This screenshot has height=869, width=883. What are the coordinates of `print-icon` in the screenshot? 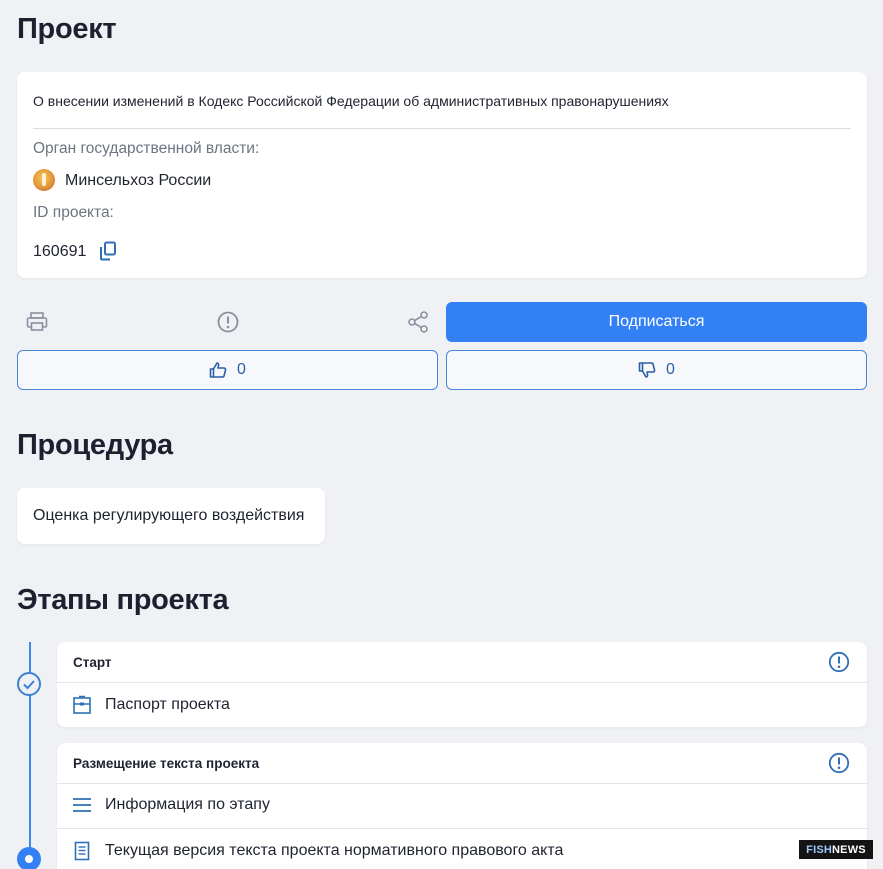 It's located at (37, 322).